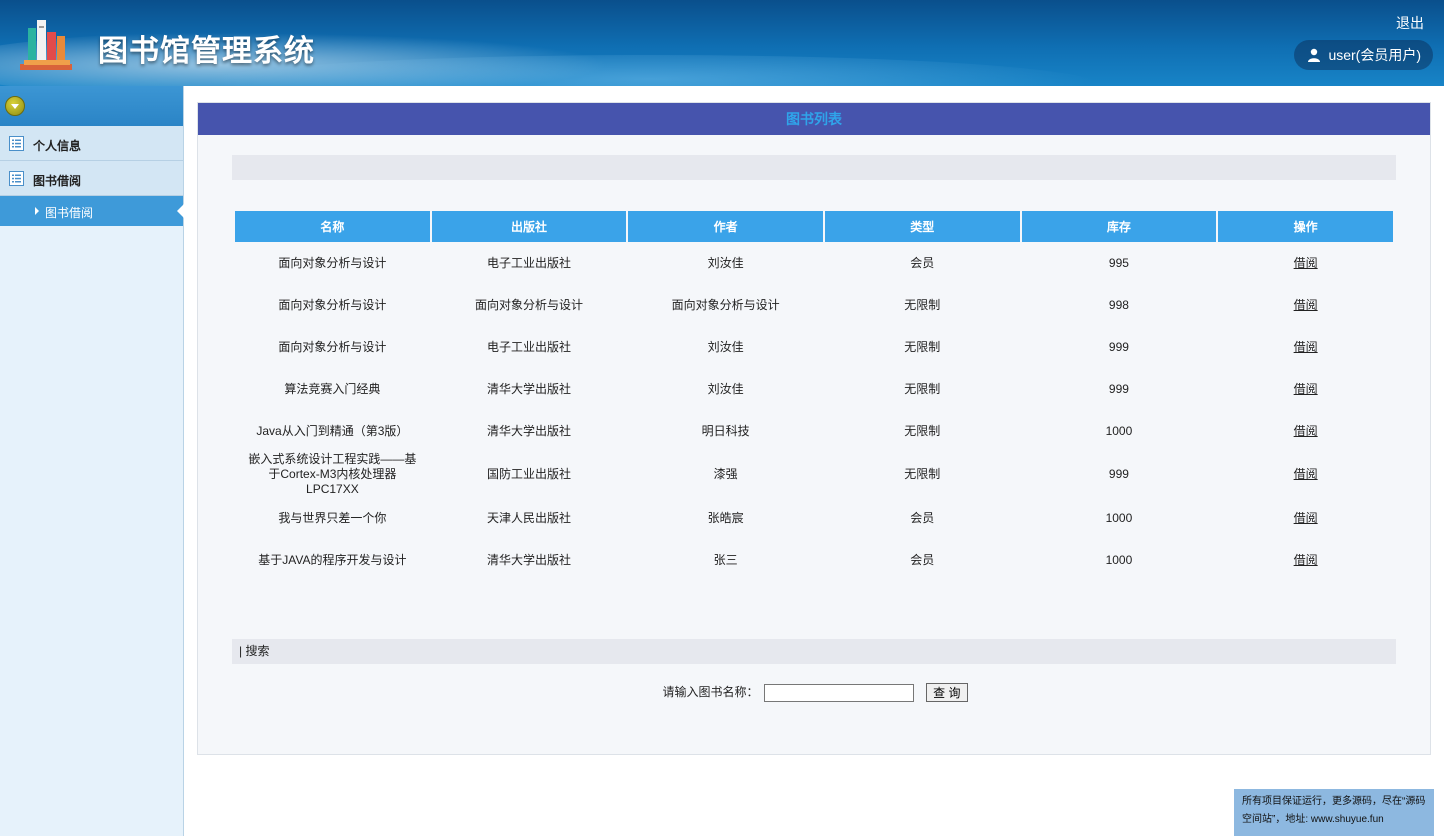 This screenshot has height=836, width=1444. Describe the element at coordinates (1118, 262) in the screenshot. I see `cell-stock: 995` at that location.